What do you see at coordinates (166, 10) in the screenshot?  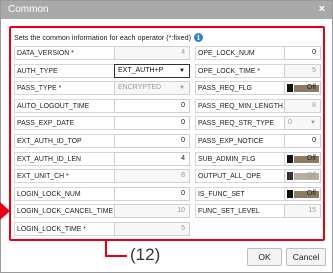 I see `title-bar: Common ×` at bounding box center [166, 10].